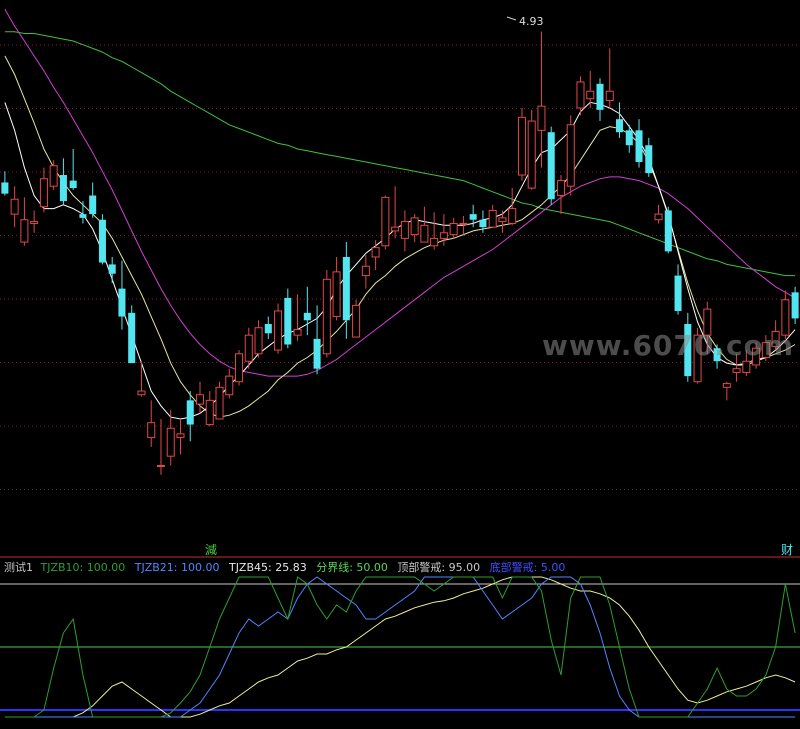 The image size is (800, 729). Describe the element at coordinates (352, 567) in the screenshot. I see `legend-midline: 分界线: 50.00` at that location.